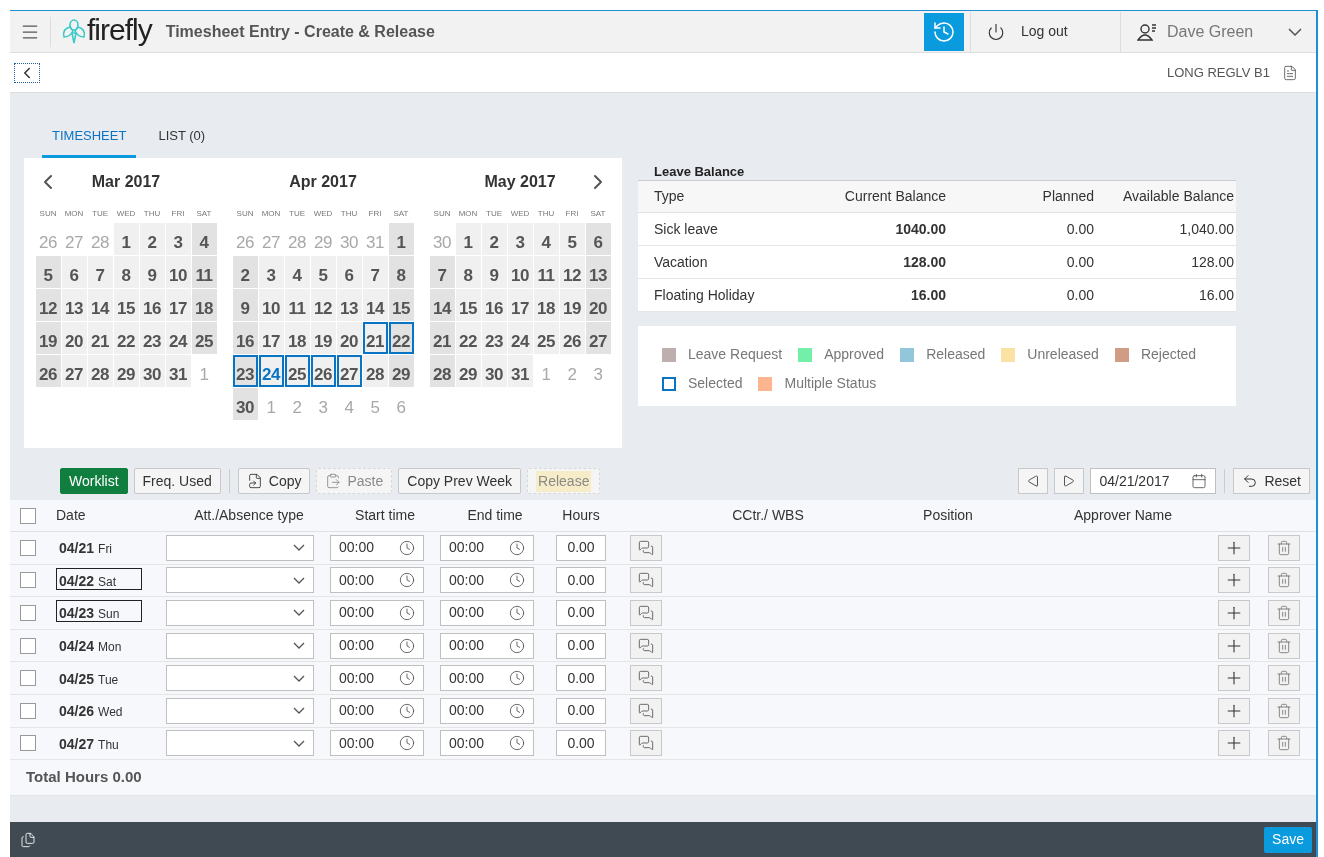  I want to click on calendar-day: 29, so click(401, 371).